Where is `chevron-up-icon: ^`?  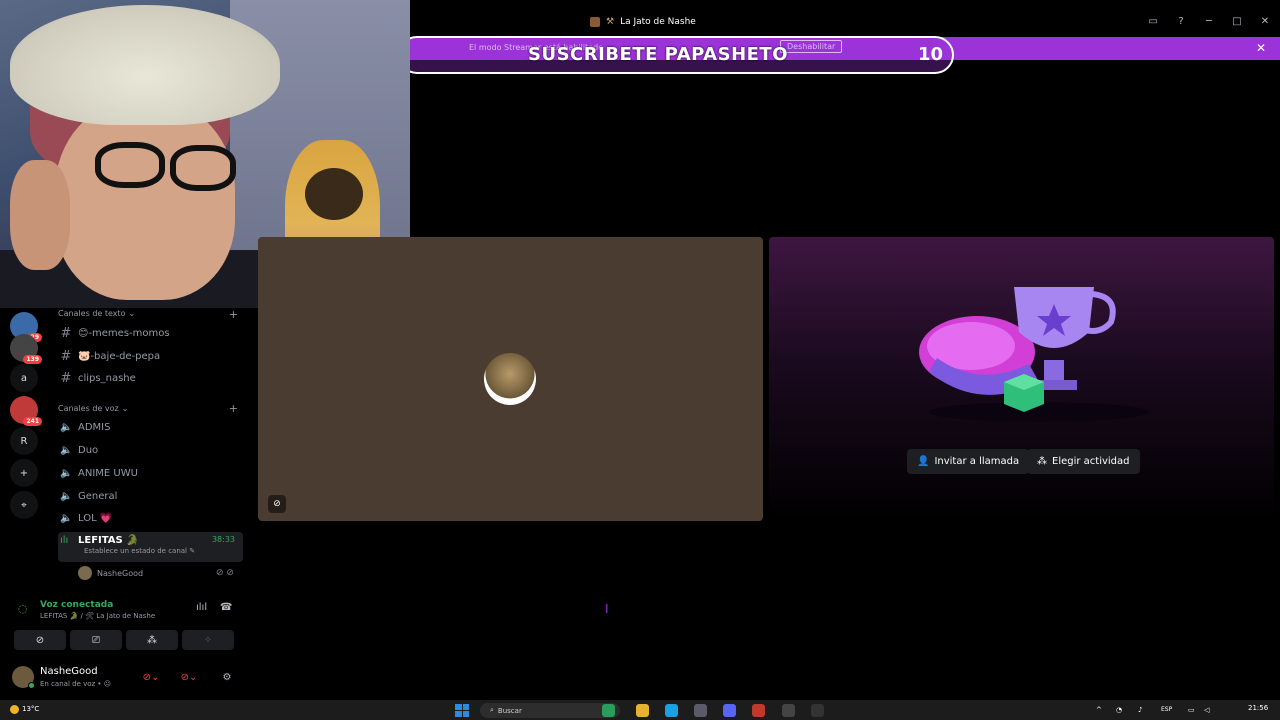 chevron-up-icon: ^ is located at coordinates (1099, 710).